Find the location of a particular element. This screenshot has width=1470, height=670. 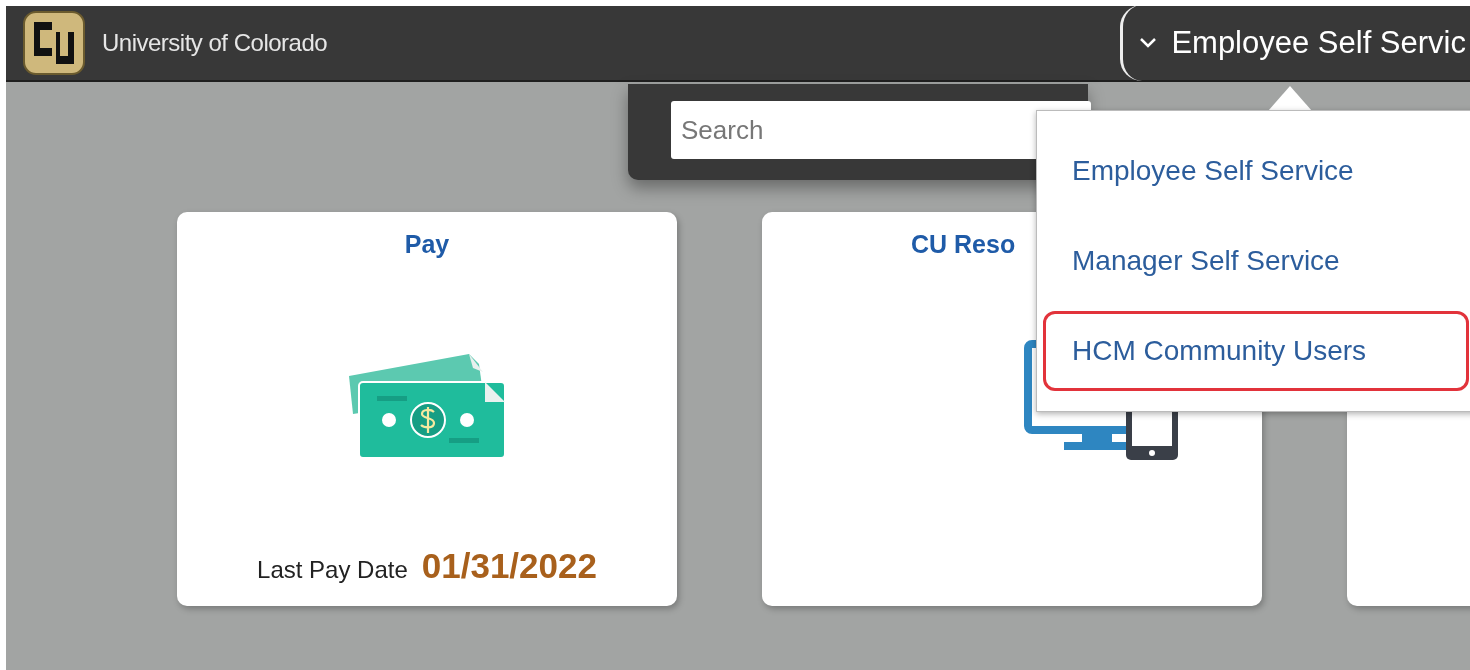

tile-title: Pay is located at coordinates (427, 244).